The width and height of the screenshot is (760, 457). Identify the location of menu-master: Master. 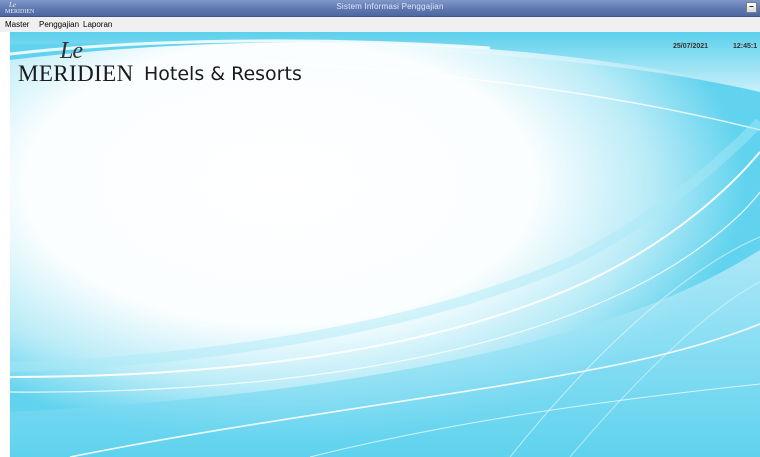
(17, 24).